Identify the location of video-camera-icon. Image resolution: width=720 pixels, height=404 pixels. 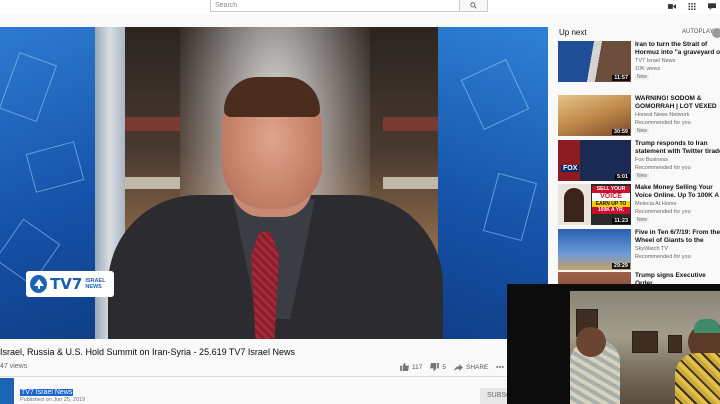
(672, 6).